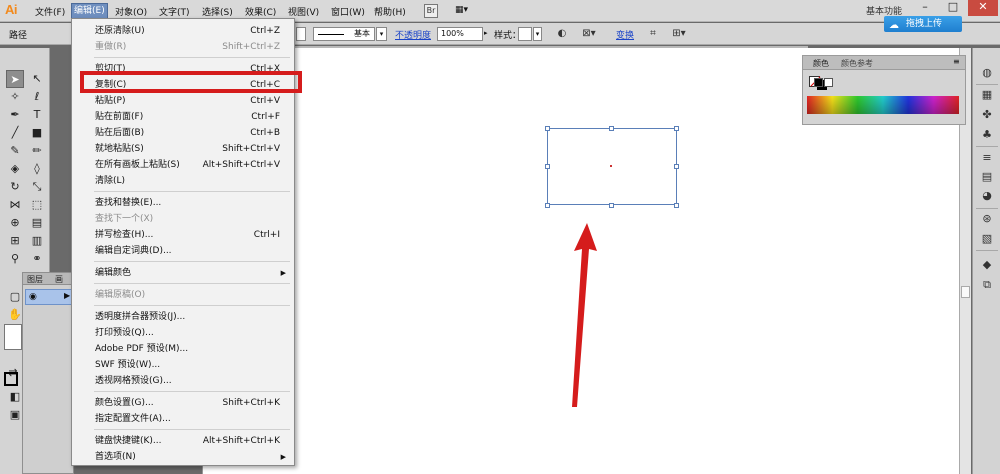 The image size is (1000, 474). What do you see at coordinates (987, 177) in the screenshot?
I see `gradient-panel-icon: ▤` at bounding box center [987, 177].